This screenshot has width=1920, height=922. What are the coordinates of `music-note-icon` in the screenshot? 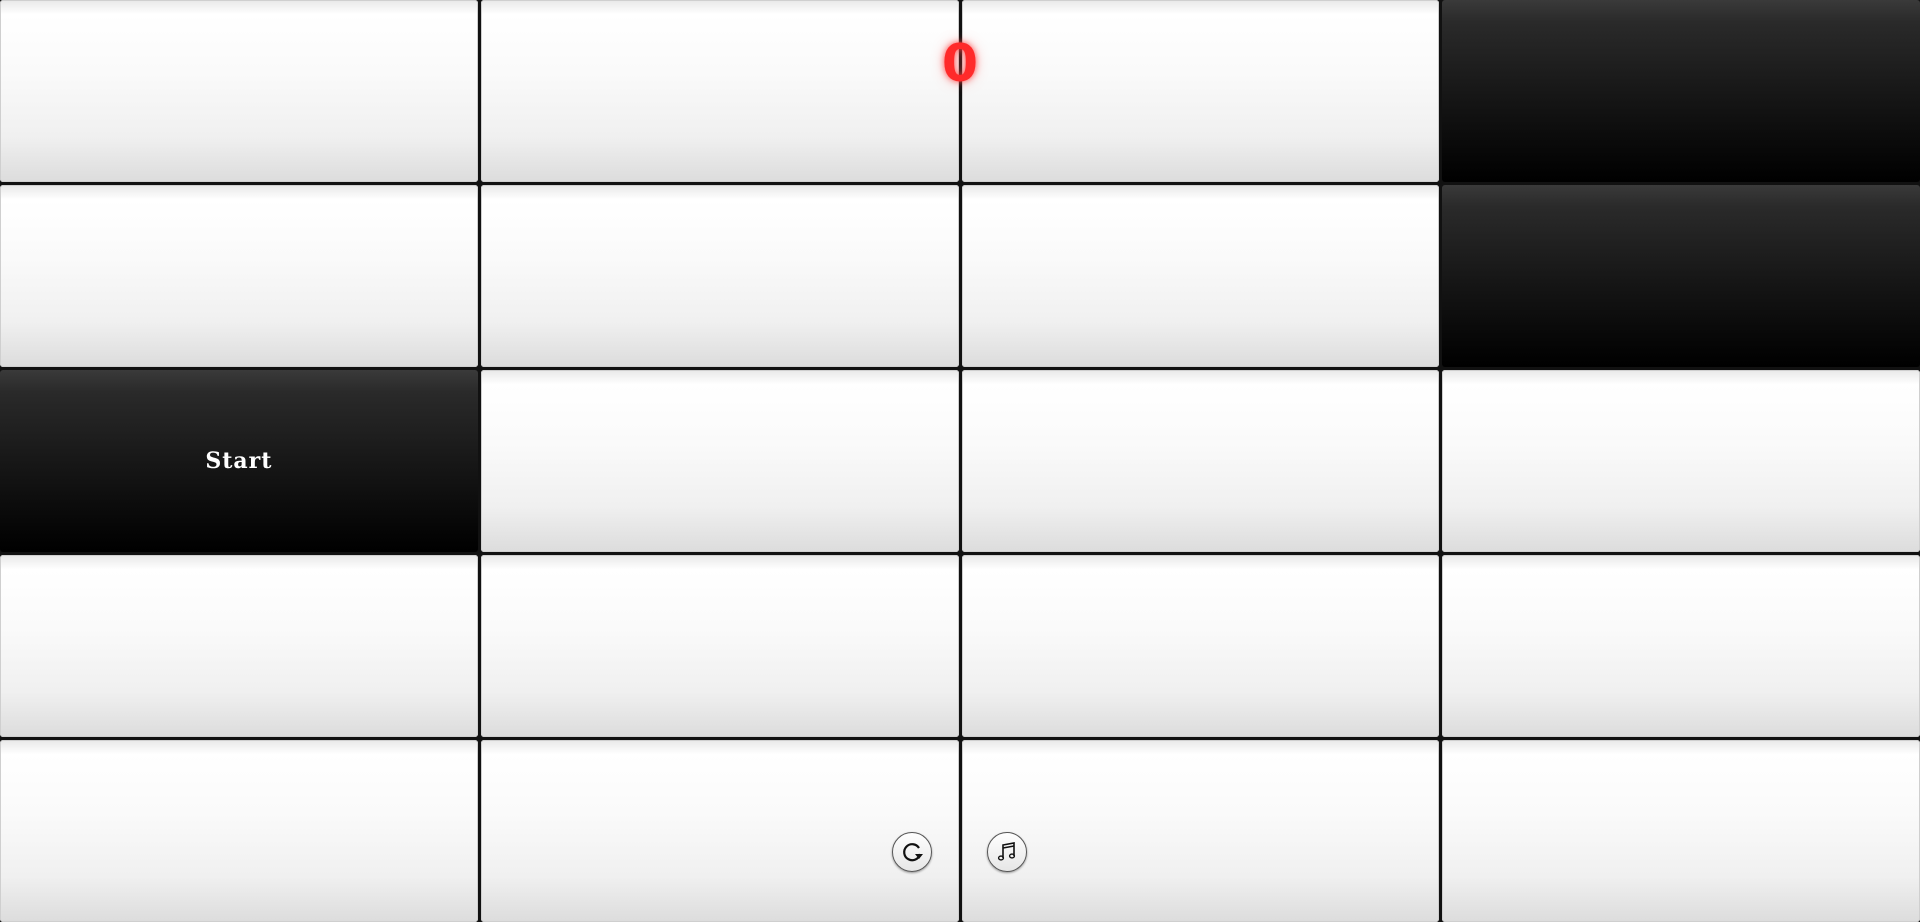 It's located at (1007, 852).